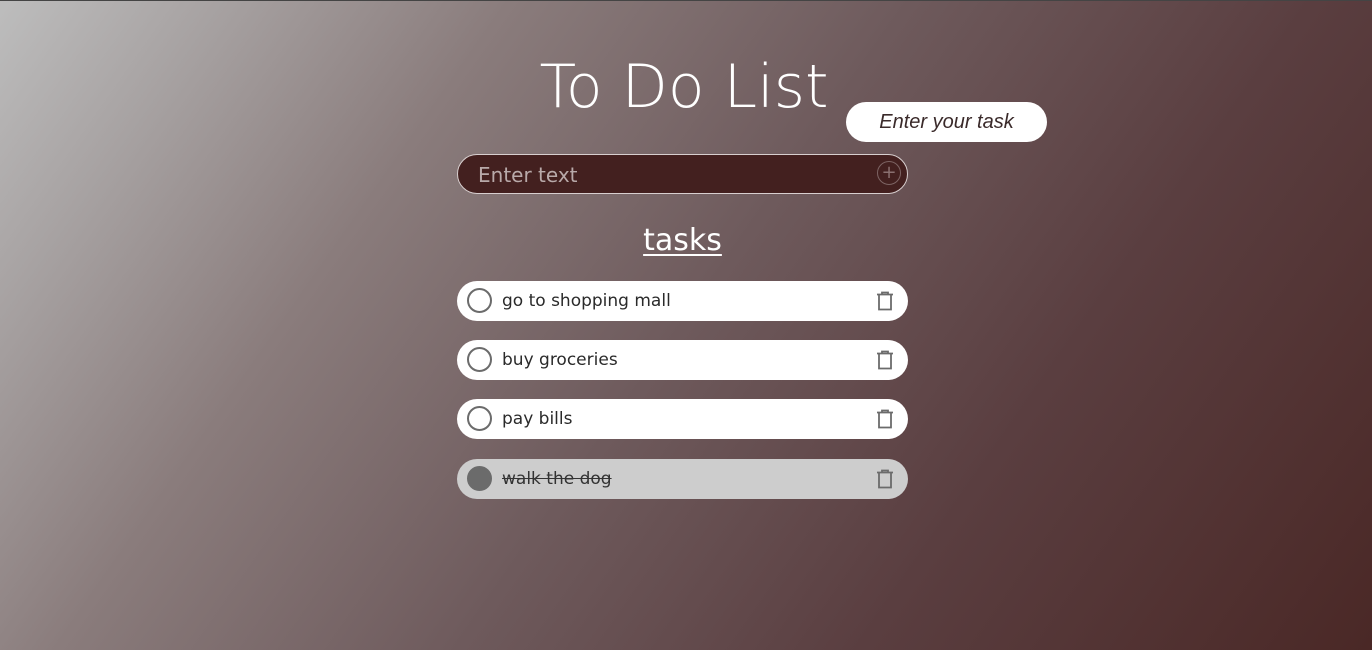 This screenshot has width=1372, height=650. Describe the element at coordinates (682, 479) in the screenshot. I see `task-item-completed: walk the dog` at that location.